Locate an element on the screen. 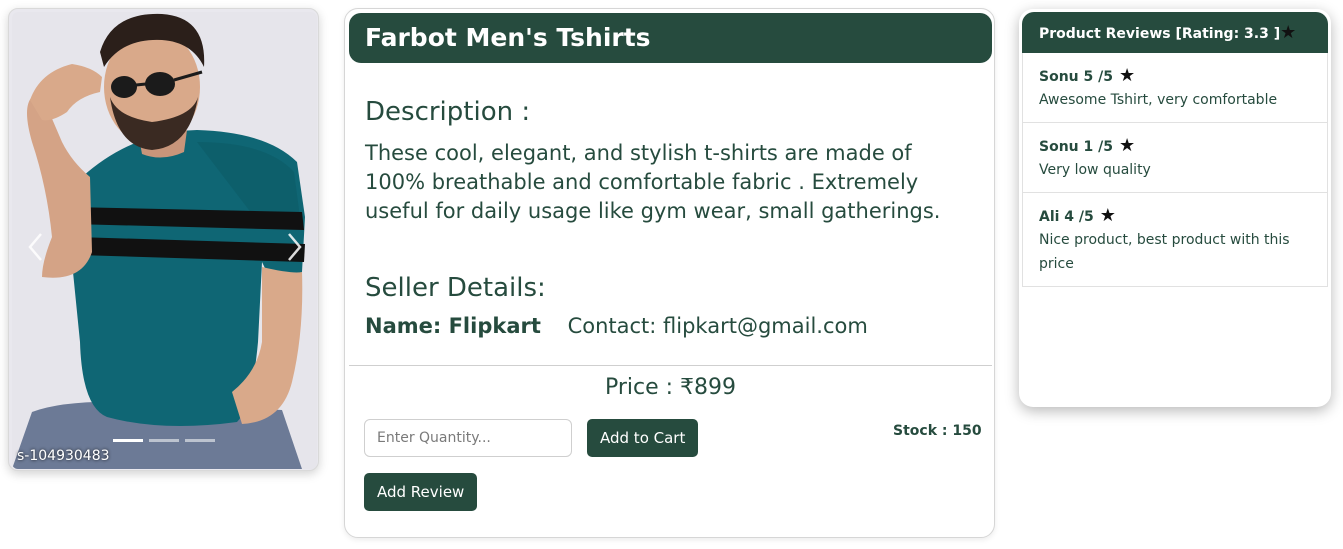 The height and width of the screenshot is (549, 1343). add-to-cart-button: Add to Cart is located at coordinates (643, 438).